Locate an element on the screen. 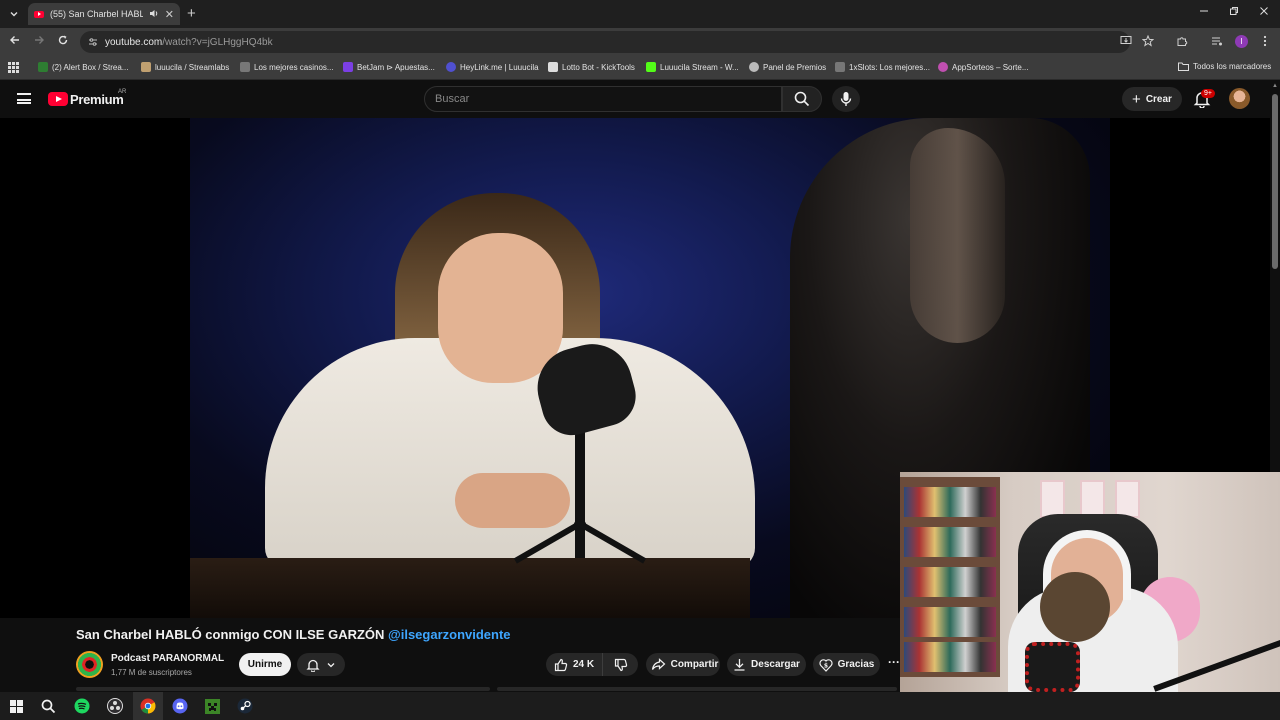 The image size is (1280, 720). menu-hamburger-icon is located at coordinates (24, 98).